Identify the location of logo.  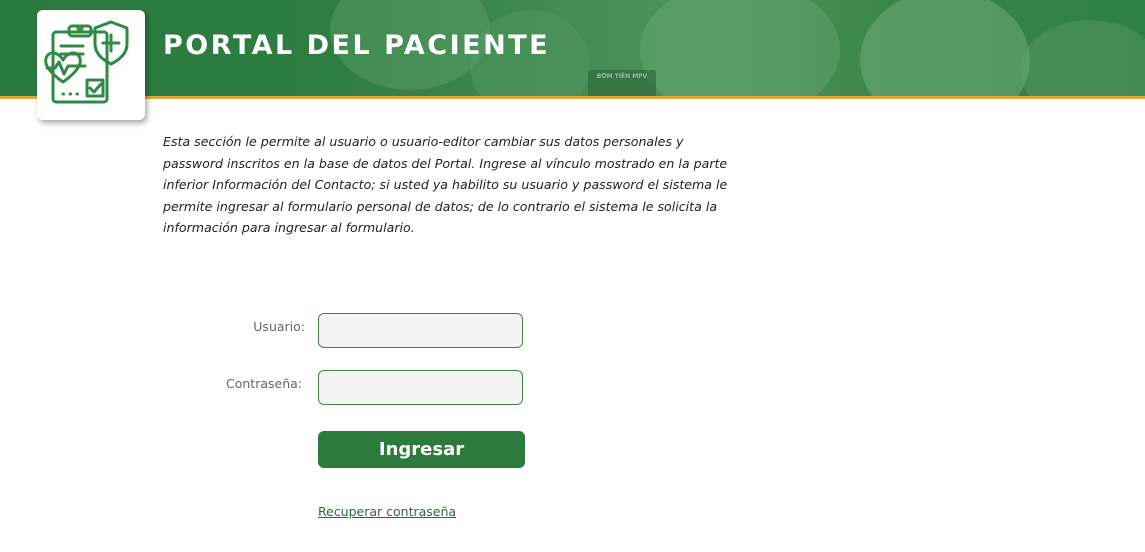
(91, 65).